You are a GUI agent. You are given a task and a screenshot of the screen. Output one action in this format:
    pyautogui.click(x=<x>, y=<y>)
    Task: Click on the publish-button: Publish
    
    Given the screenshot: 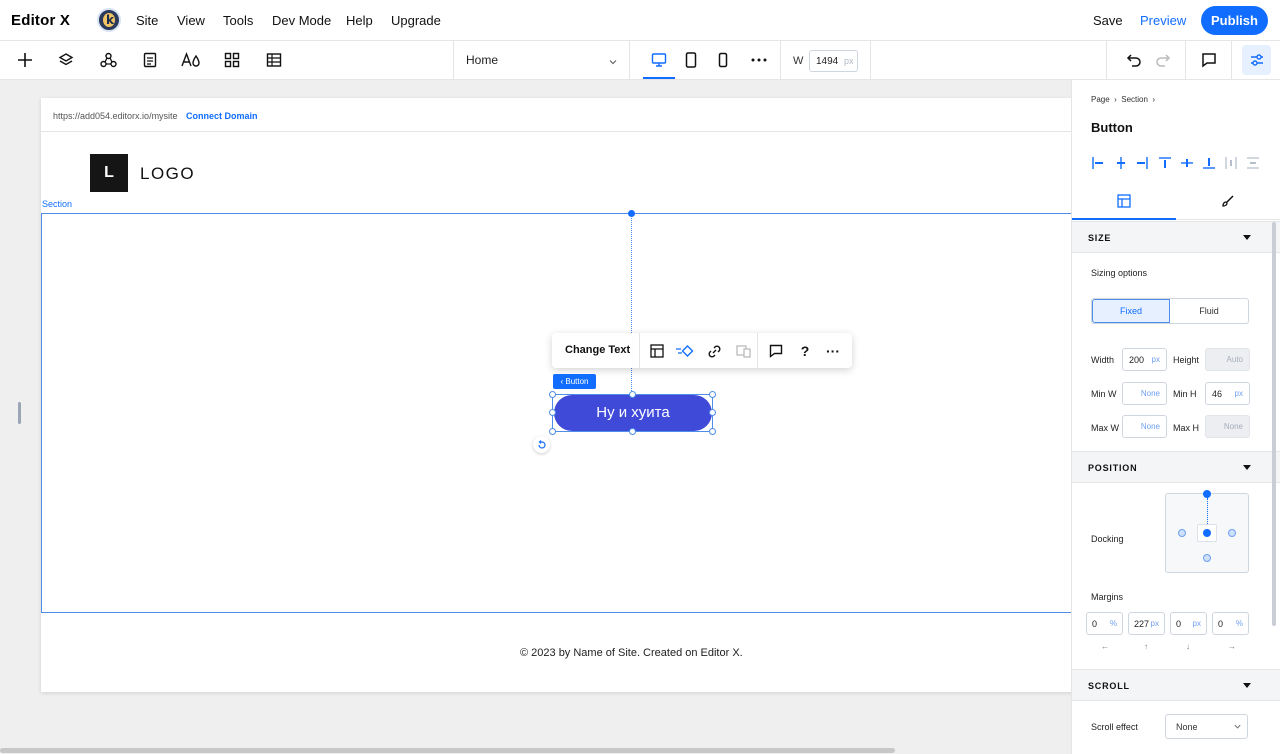 What is the action you would take?
    pyautogui.click(x=1234, y=20)
    